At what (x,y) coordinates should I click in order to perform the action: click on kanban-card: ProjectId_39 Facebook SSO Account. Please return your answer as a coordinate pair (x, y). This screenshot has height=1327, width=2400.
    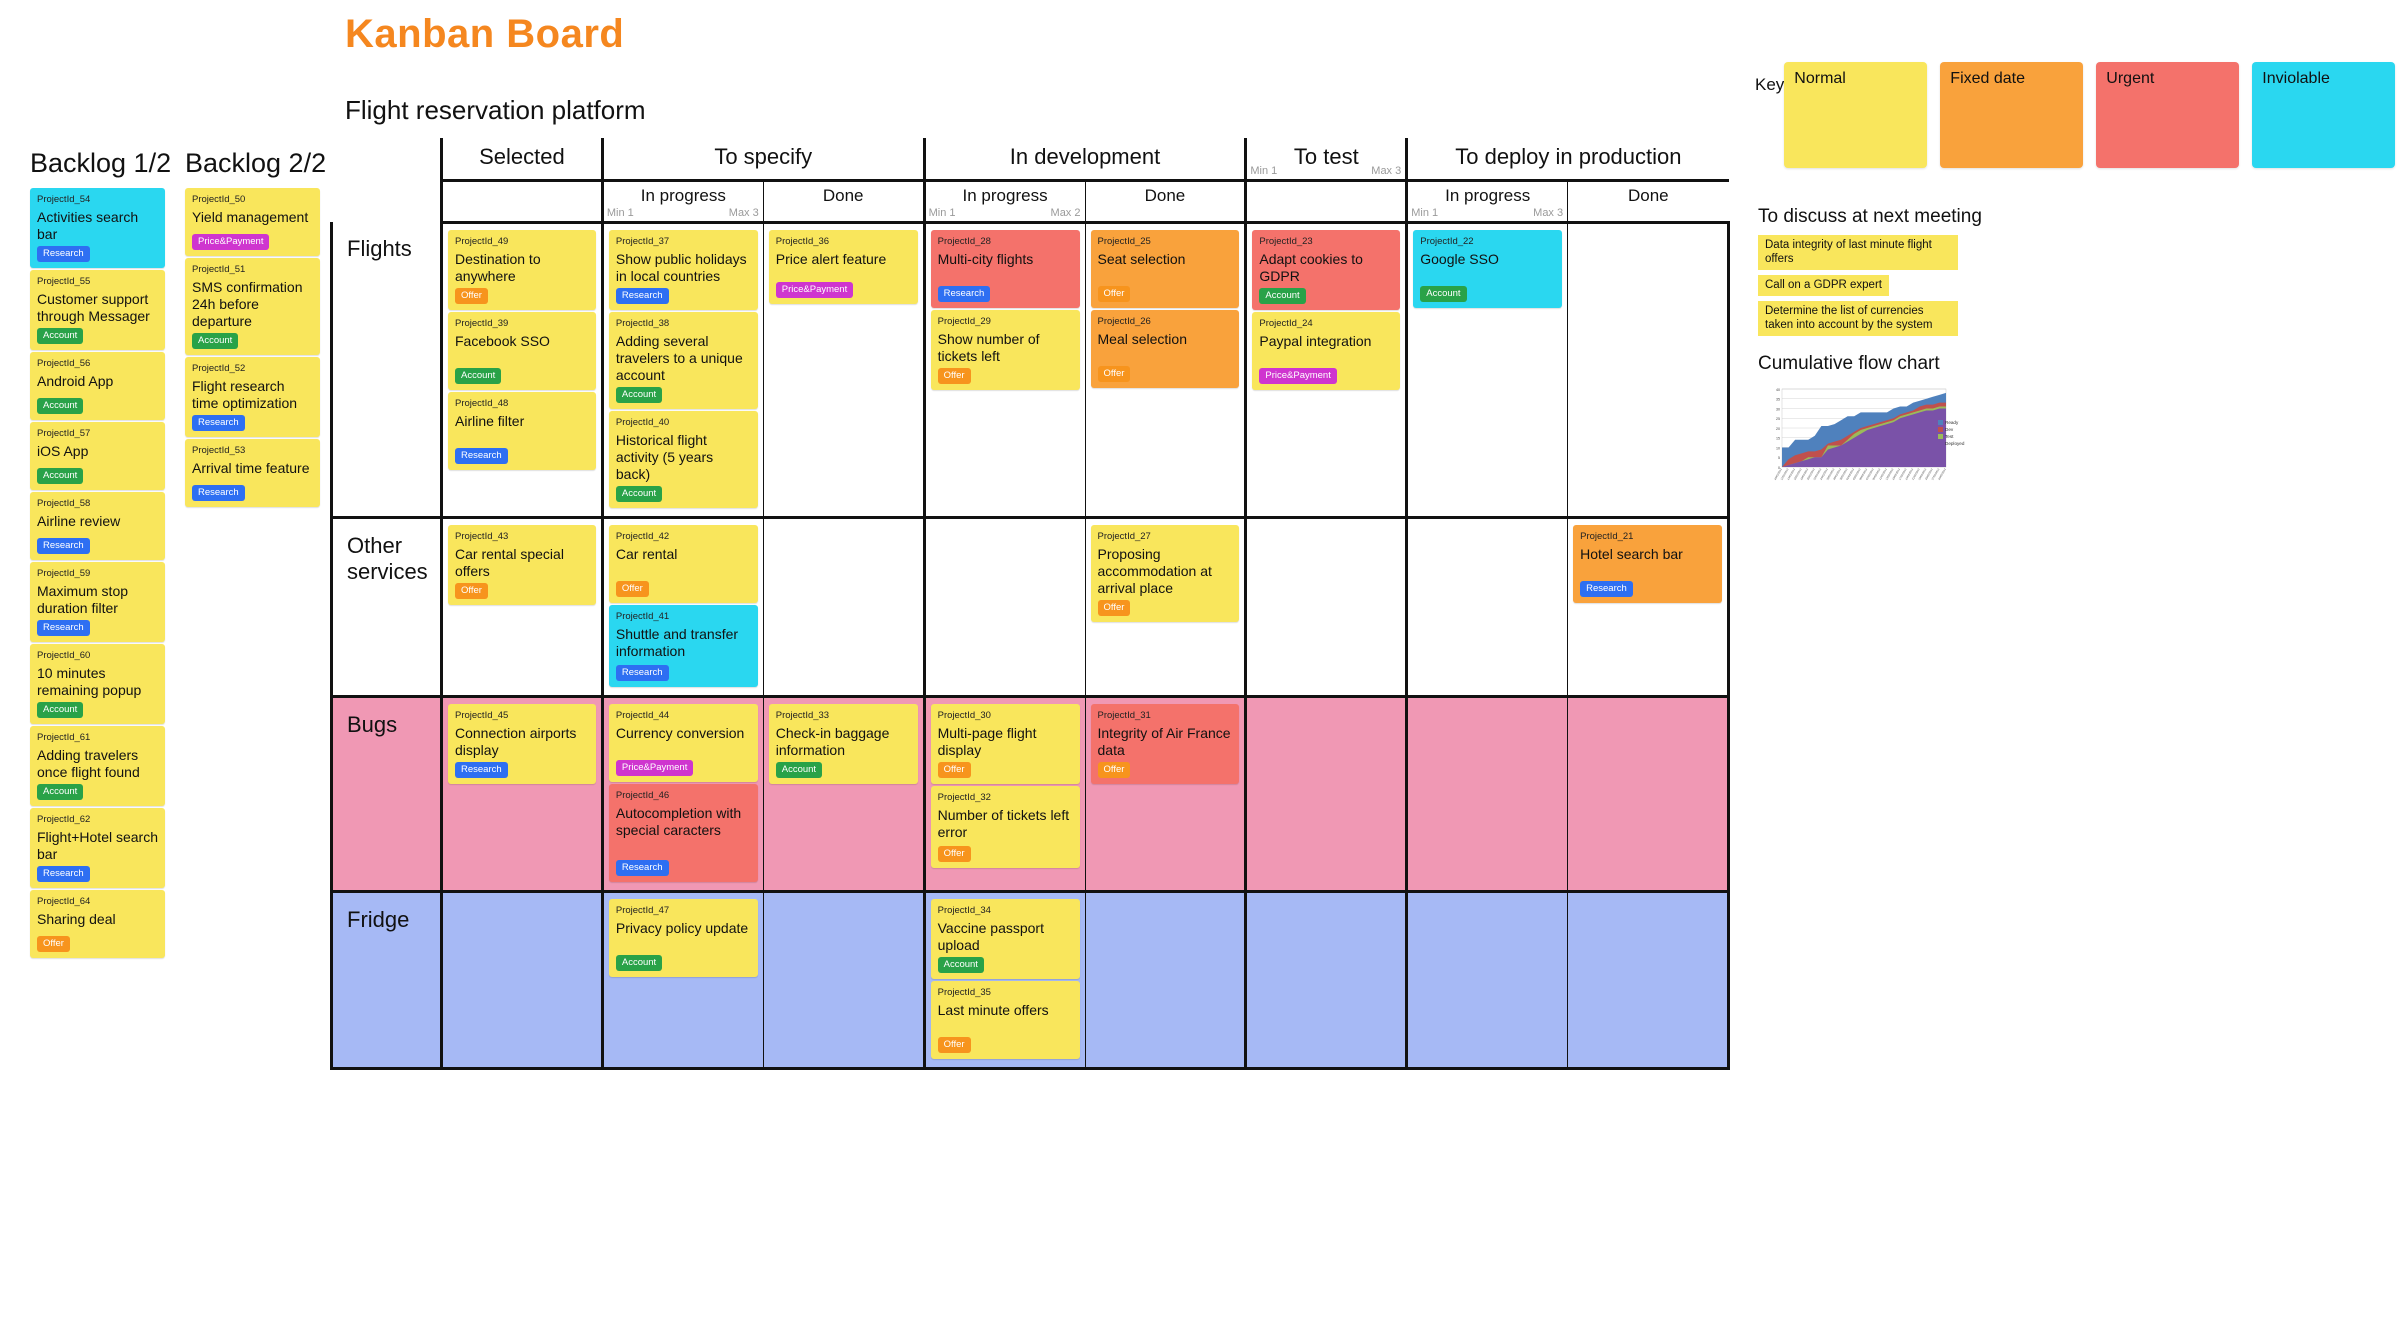
    Looking at the image, I should click on (522, 350).